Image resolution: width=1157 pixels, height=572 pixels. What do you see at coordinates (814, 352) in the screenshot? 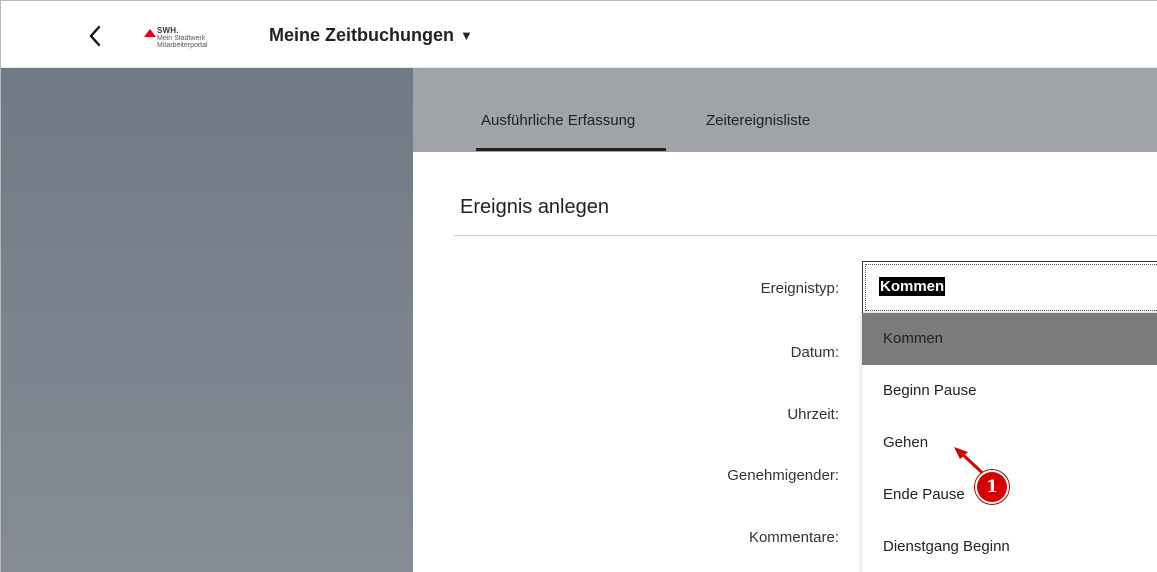
I see `date-label: Datum:` at bounding box center [814, 352].